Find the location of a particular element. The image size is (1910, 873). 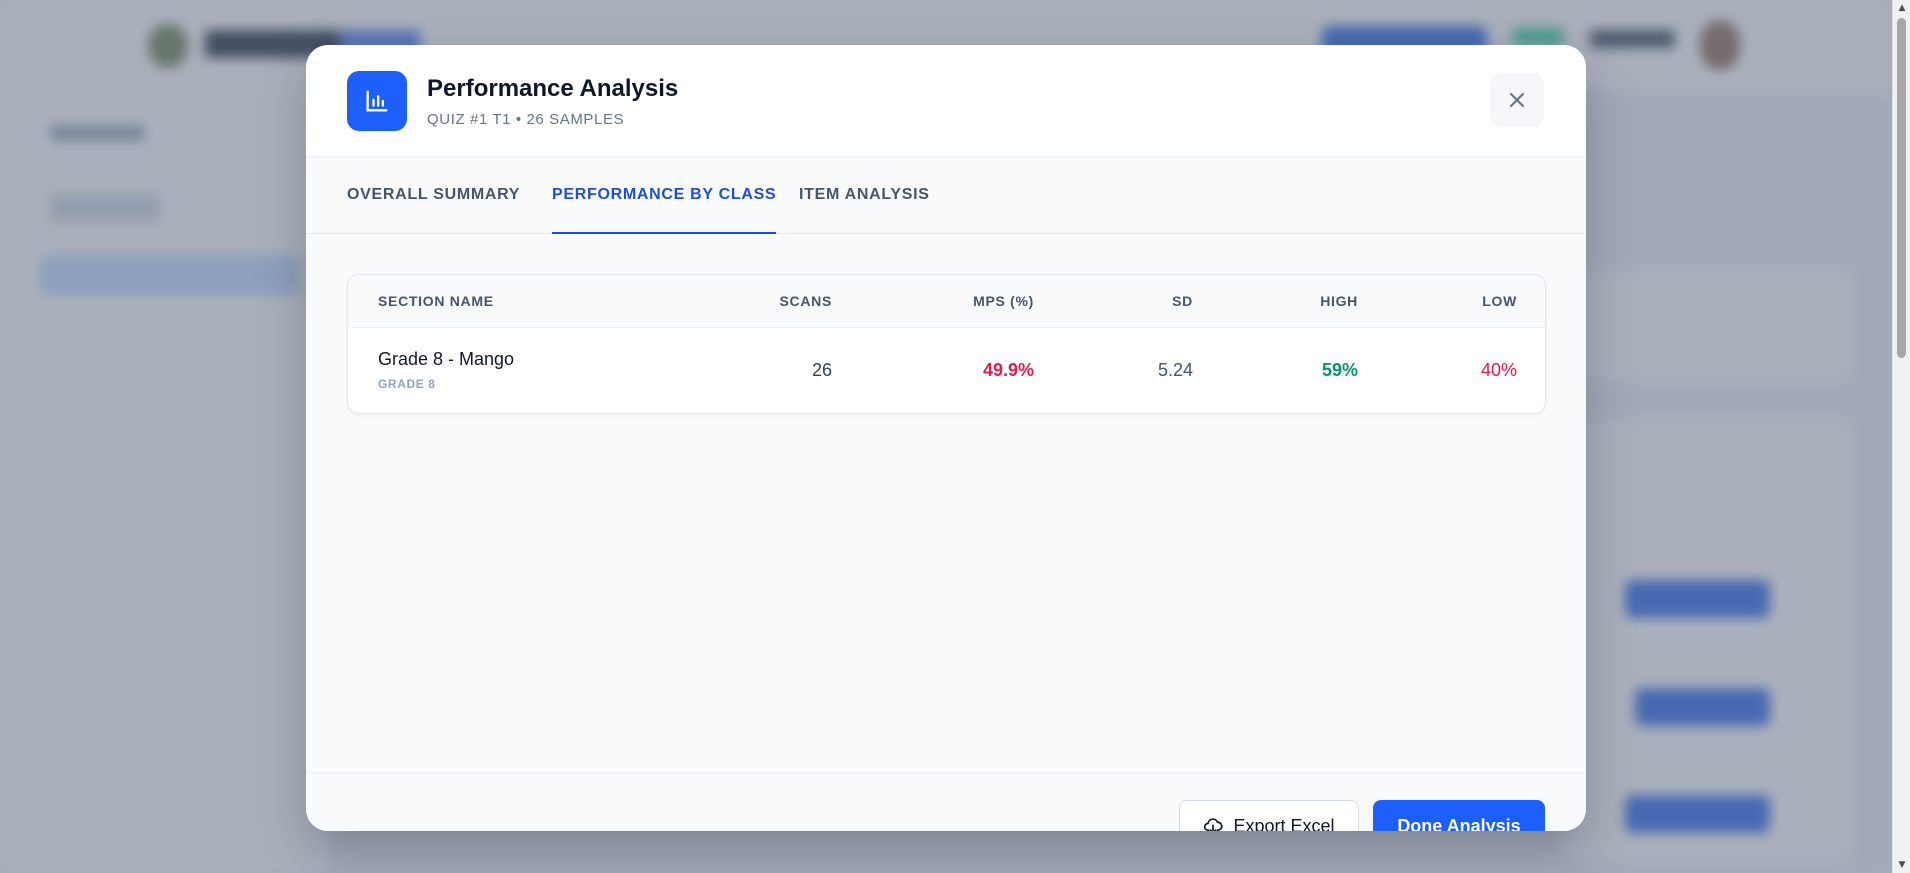

modal-subtitle: QUIZ #1 T1 • 26 SAMPLES is located at coordinates (526, 119).